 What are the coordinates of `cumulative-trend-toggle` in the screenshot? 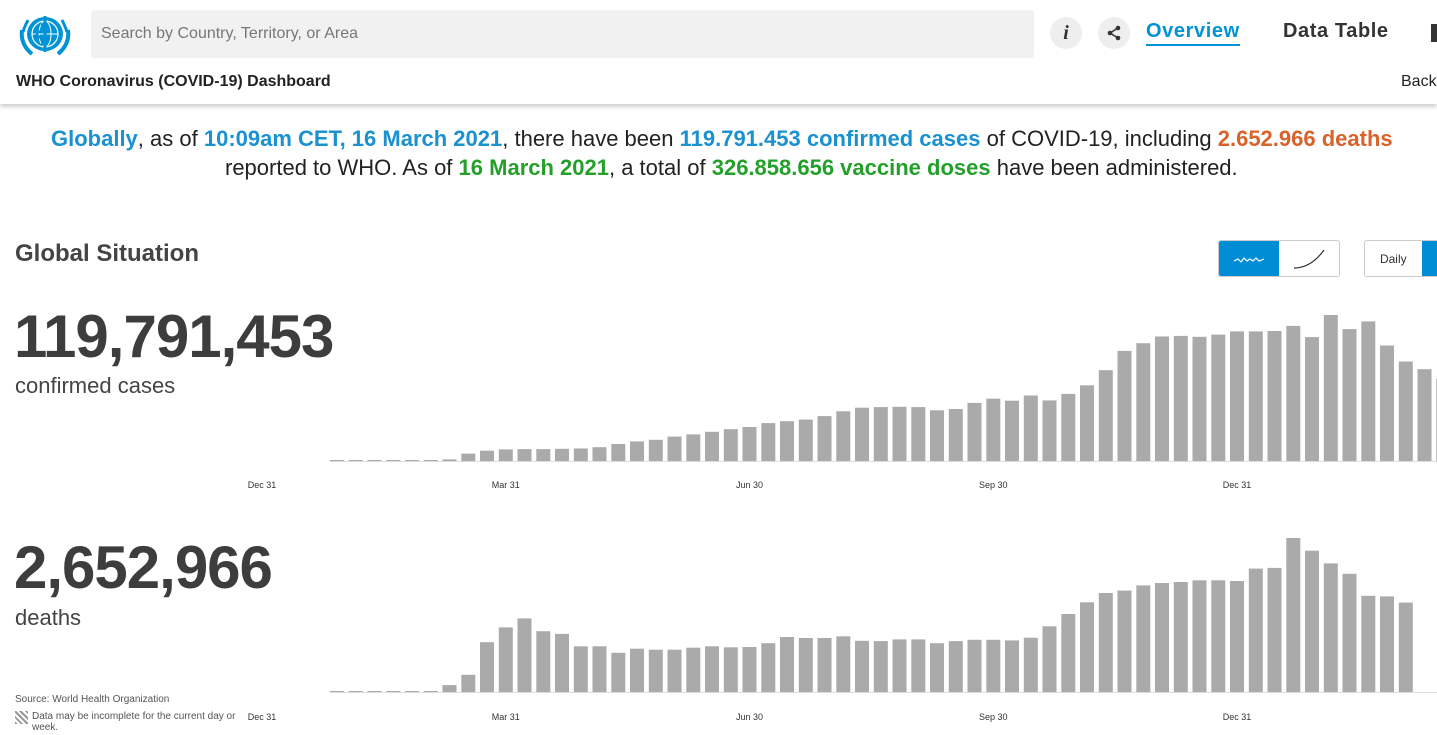 It's located at (1309, 258).